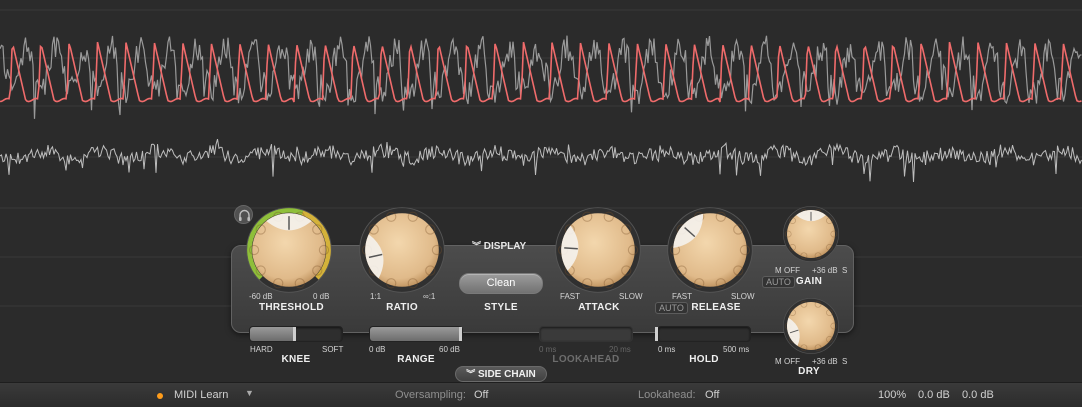 Image resolution: width=1082 pixels, height=407 pixels. Describe the element at coordinates (671, 308) in the screenshot. I see `release-auto-toggle: AUTO` at that location.